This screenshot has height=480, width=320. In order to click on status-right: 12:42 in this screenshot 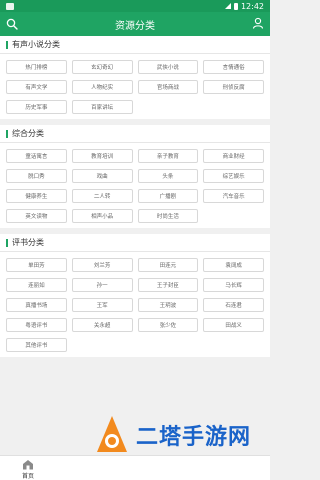, I will do `click(244, 6)`.